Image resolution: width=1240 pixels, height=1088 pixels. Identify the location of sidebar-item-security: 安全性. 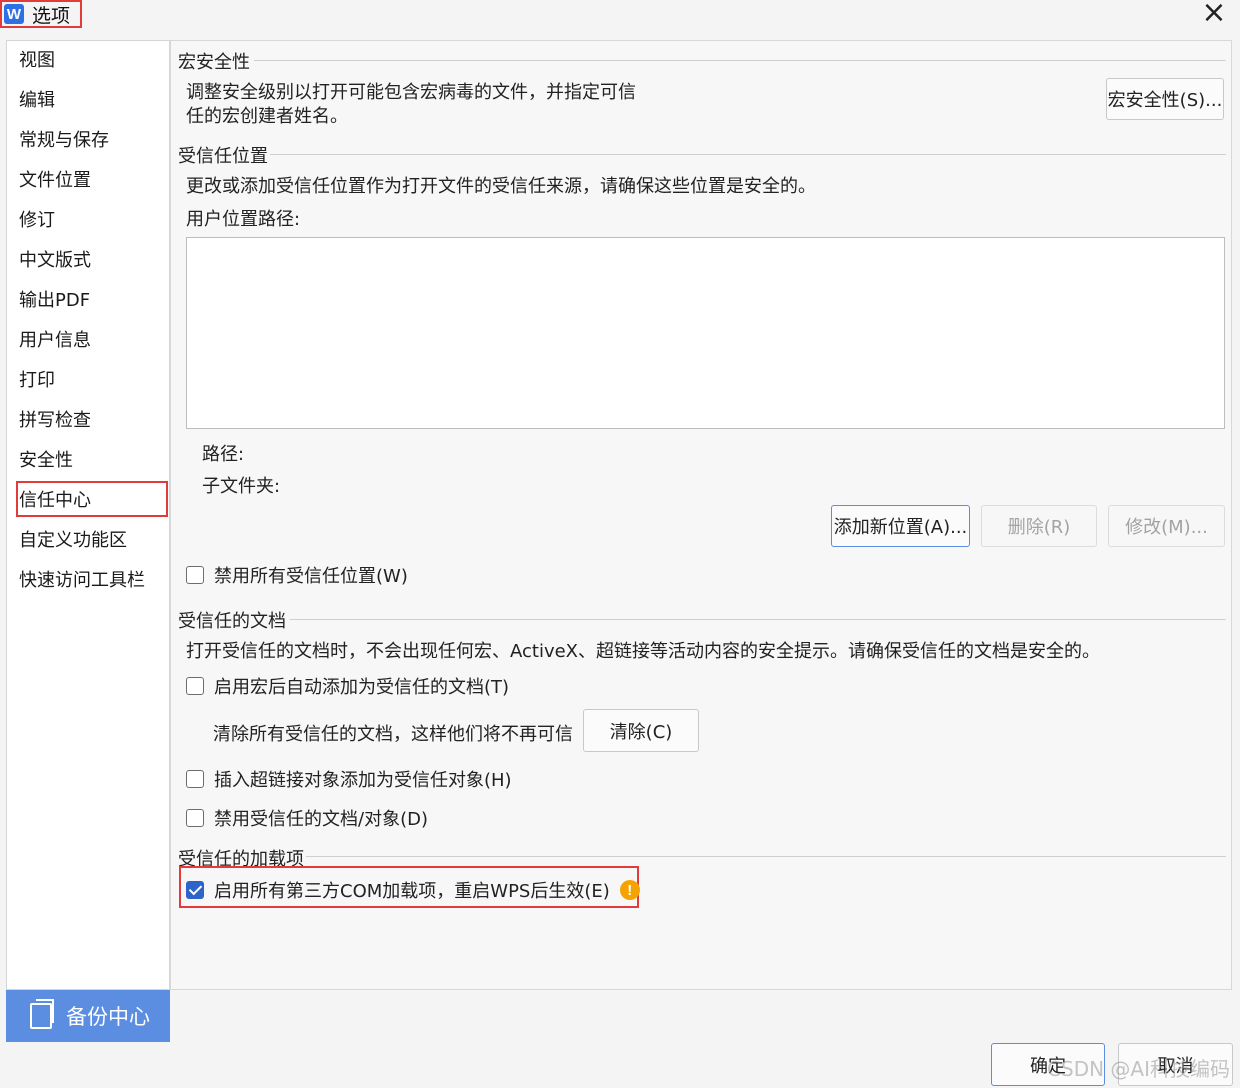
(94, 461).